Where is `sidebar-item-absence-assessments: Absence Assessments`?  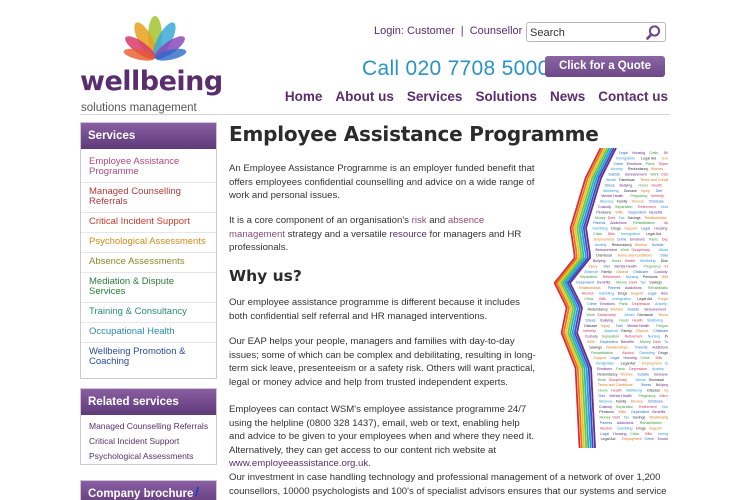
sidebar-item-absence-assessments: Absence Assessments is located at coordinates (148, 263).